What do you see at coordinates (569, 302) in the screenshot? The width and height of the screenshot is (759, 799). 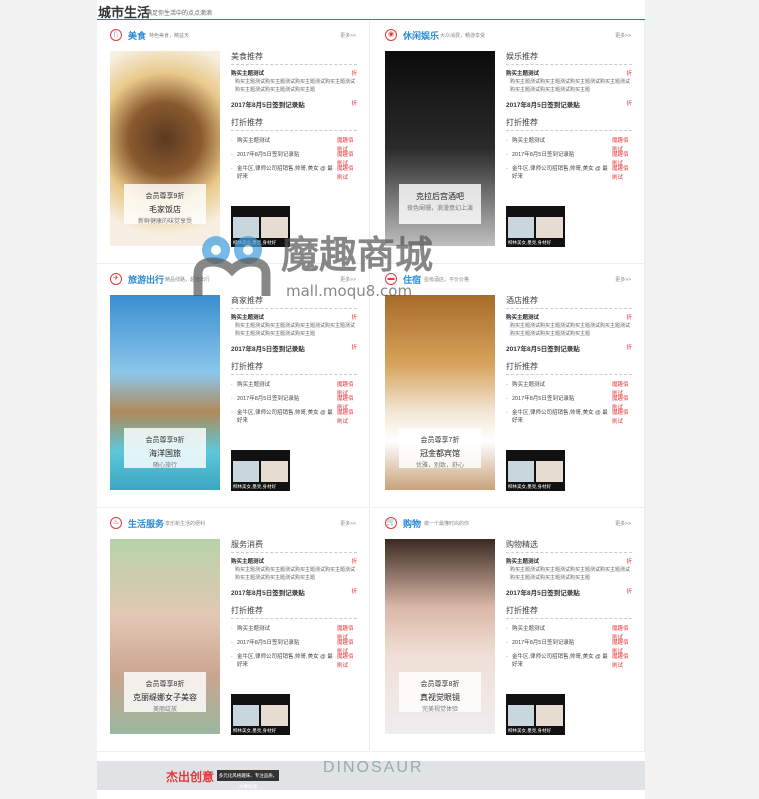 I see `recommend-heading: 酒店推荐` at bounding box center [569, 302].